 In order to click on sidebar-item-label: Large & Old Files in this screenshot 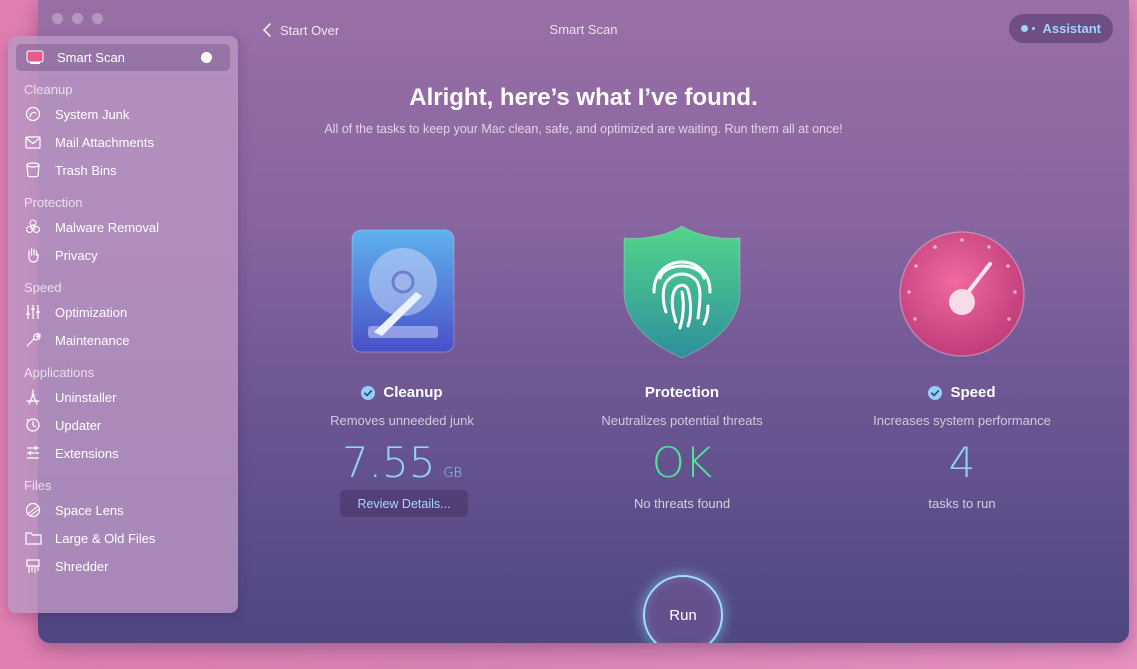, I will do `click(105, 538)`.